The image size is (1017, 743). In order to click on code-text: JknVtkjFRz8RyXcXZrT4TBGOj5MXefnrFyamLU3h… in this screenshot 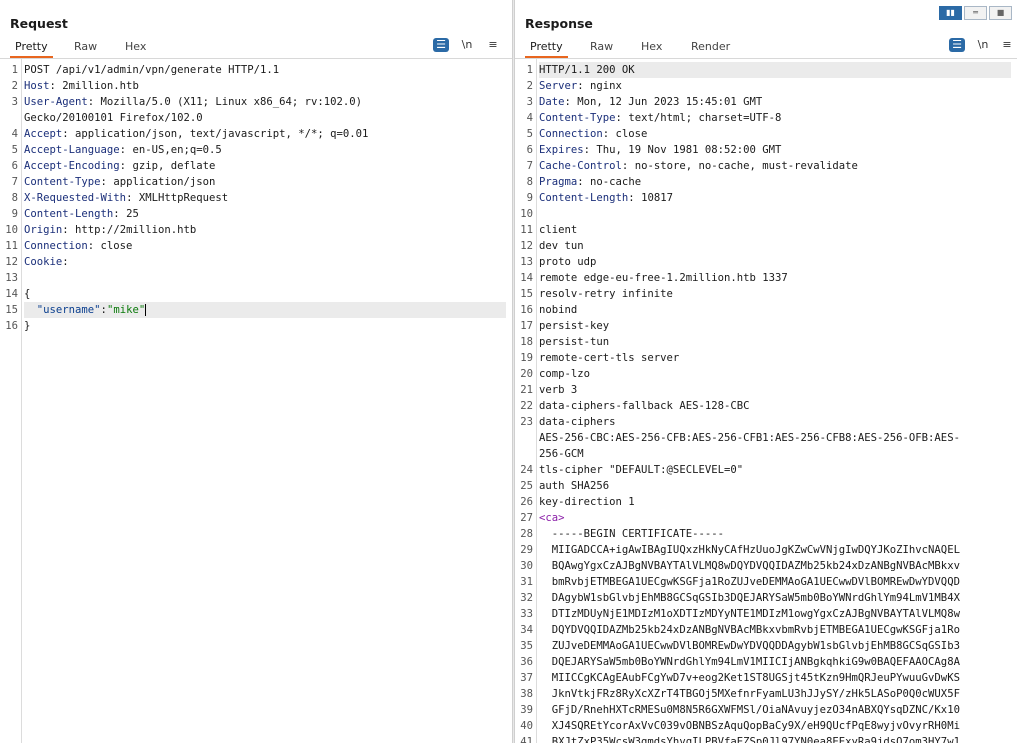, I will do `click(749, 694)`.